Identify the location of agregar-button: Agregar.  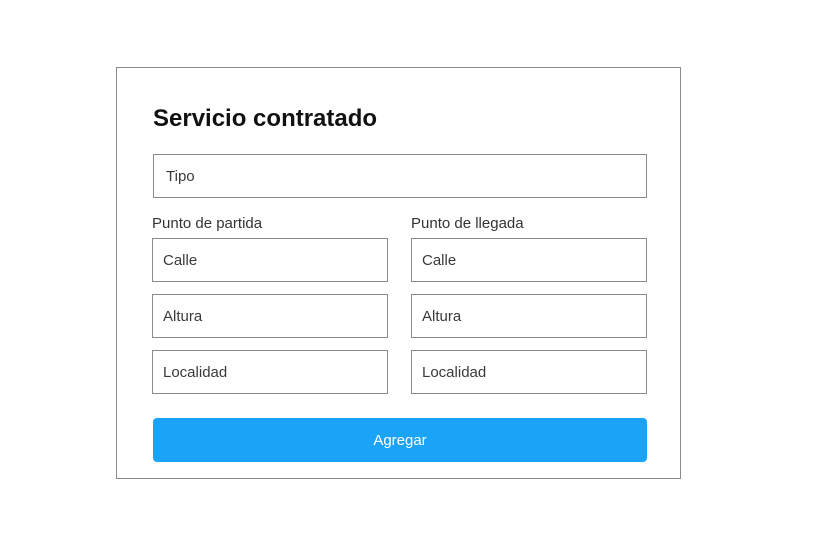
(400, 440).